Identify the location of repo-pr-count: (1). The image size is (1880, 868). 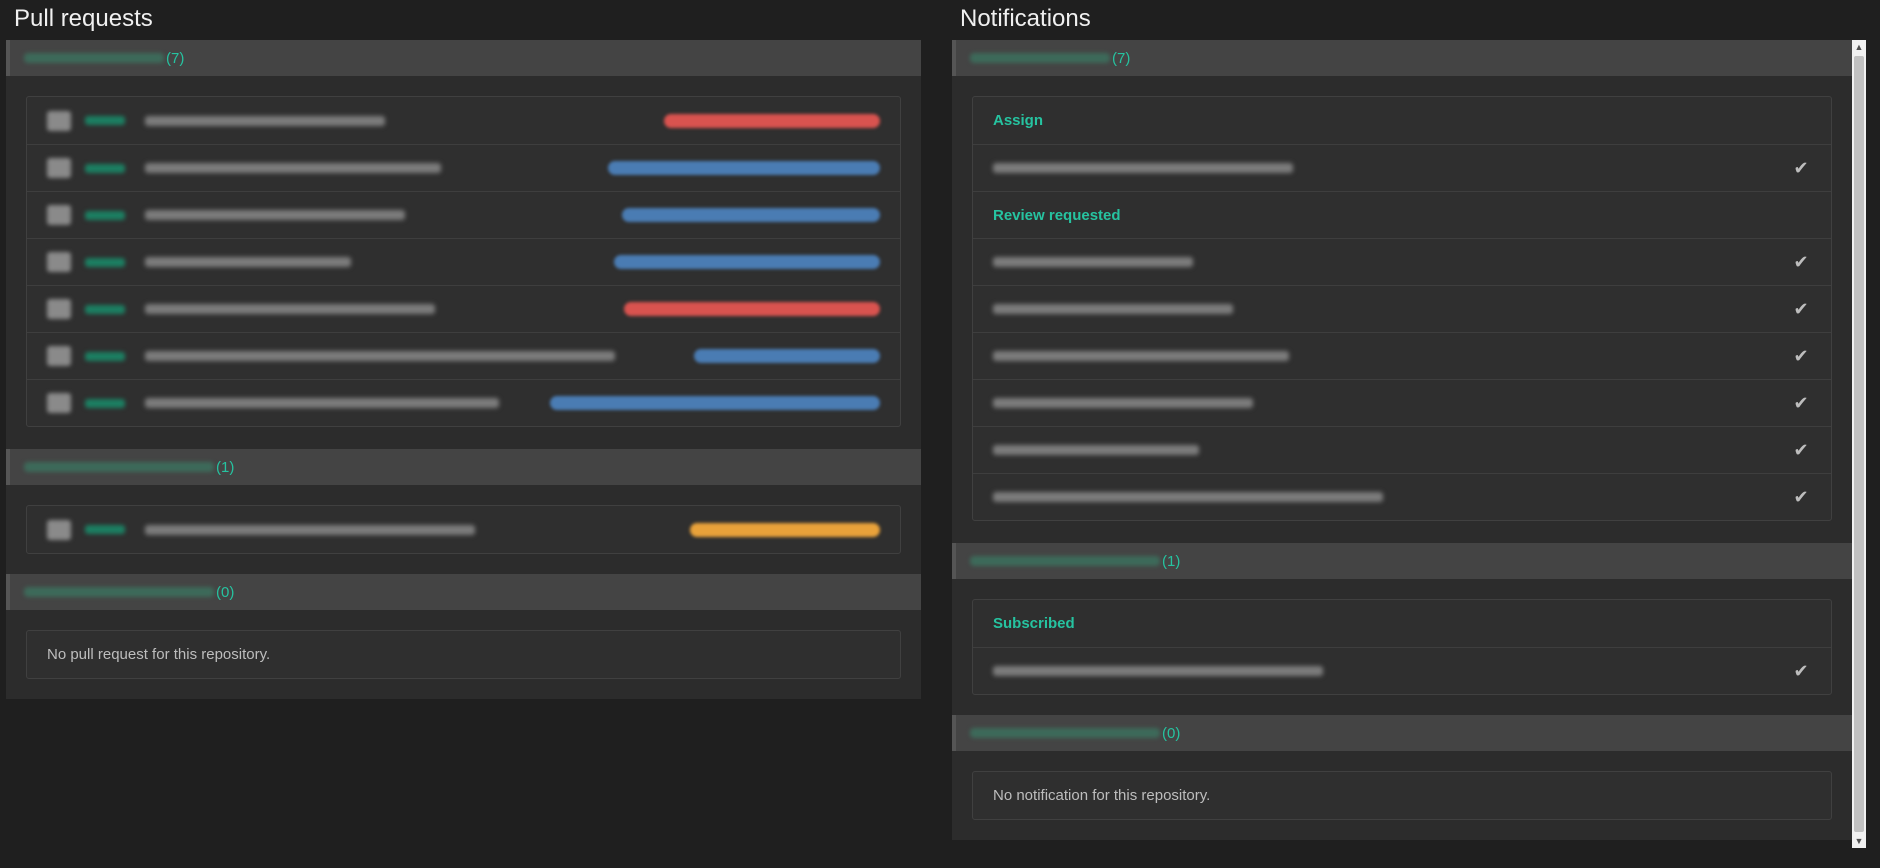
(225, 467).